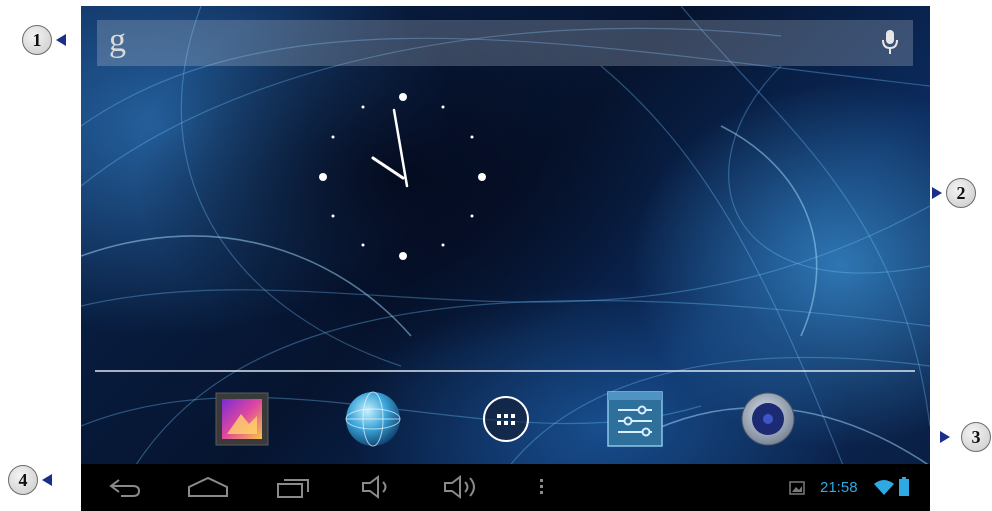 This screenshot has width=992, height=511. What do you see at coordinates (388, 168) in the screenshot?
I see `clock-hour-hand` at bounding box center [388, 168].